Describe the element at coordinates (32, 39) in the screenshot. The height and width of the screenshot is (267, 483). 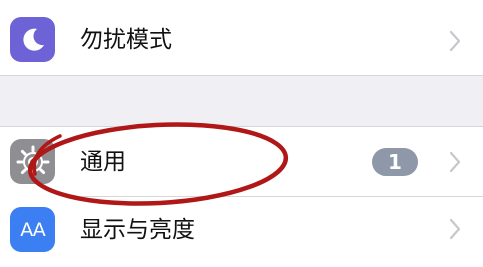
I see `moon-icon` at that location.